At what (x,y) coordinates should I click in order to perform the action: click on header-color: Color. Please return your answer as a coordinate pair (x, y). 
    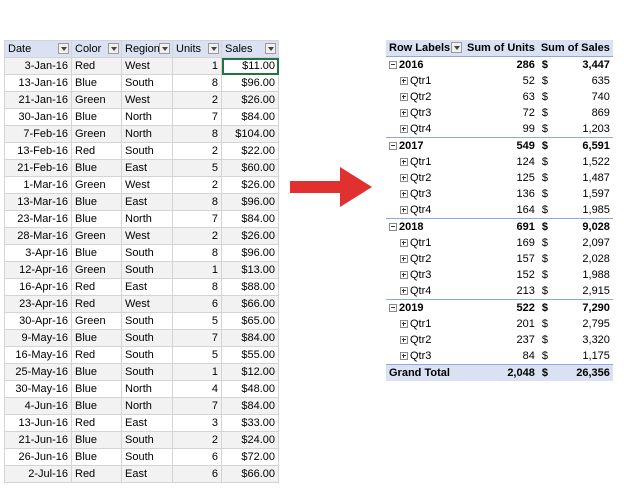
    Looking at the image, I should click on (96, 49).